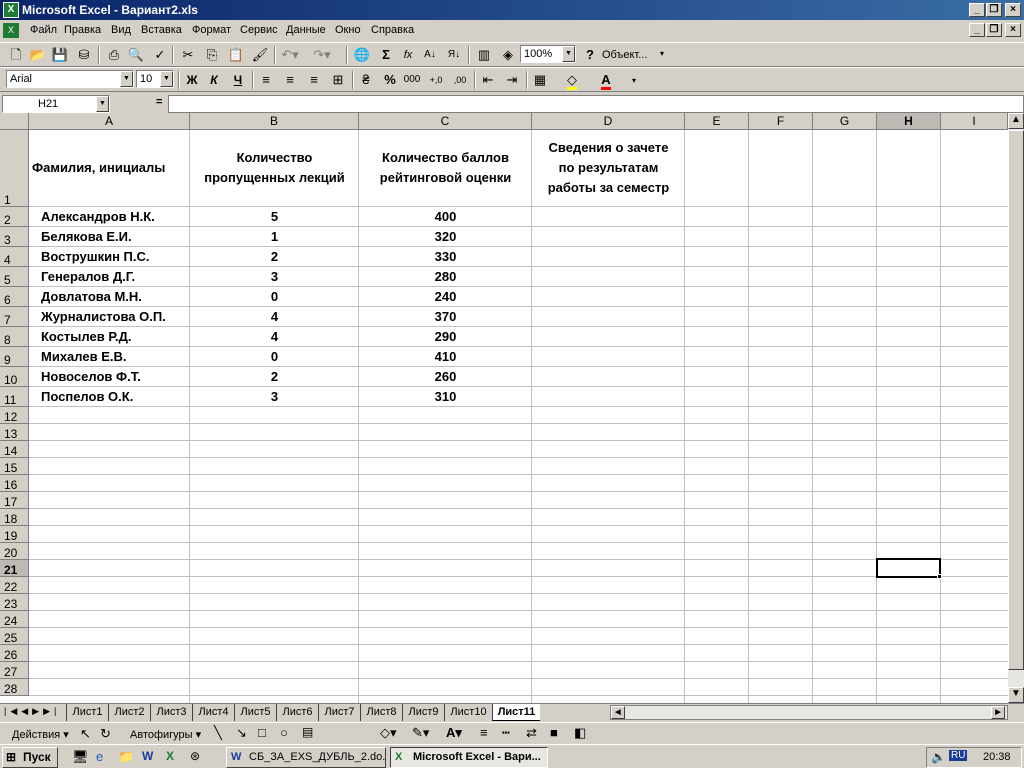 The width and height of the screenshot is (1024, 768). I want to click on increase-decimal-icon: +,0, so click(436, 80).